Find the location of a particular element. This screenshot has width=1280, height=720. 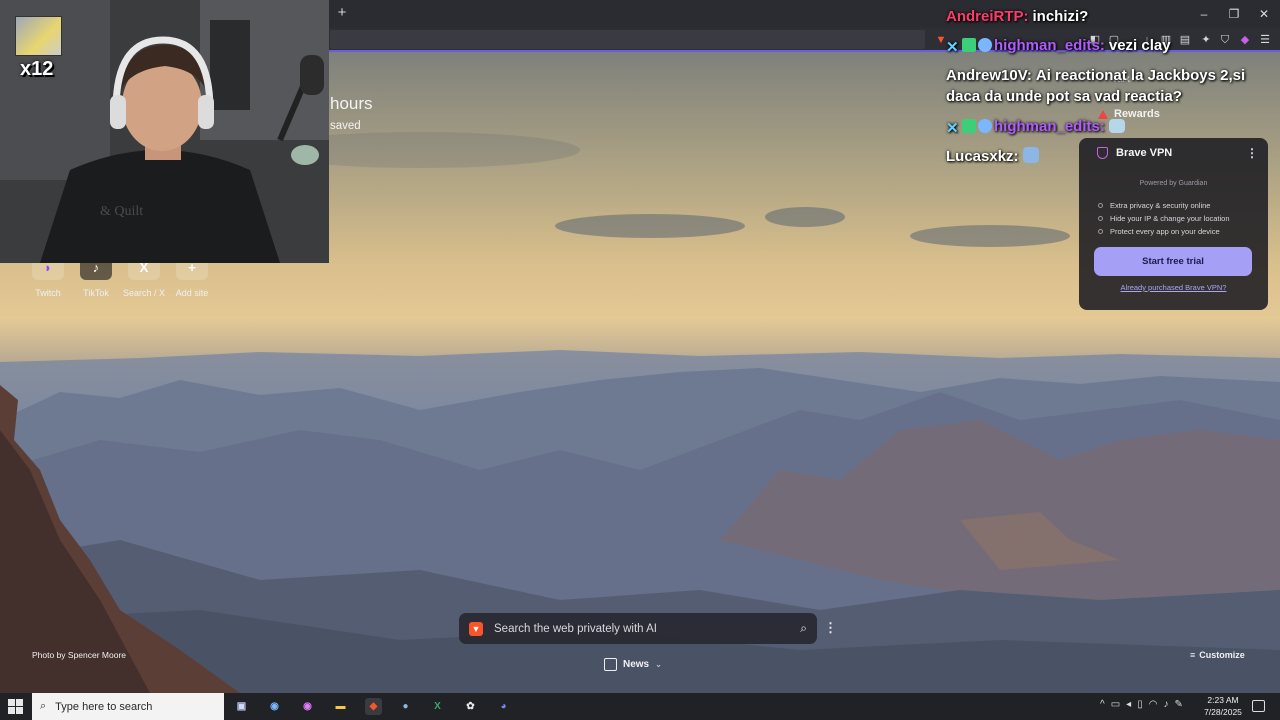

taskbar-search-box: ⌕ Type here to search is located at coordinates (128, 706).